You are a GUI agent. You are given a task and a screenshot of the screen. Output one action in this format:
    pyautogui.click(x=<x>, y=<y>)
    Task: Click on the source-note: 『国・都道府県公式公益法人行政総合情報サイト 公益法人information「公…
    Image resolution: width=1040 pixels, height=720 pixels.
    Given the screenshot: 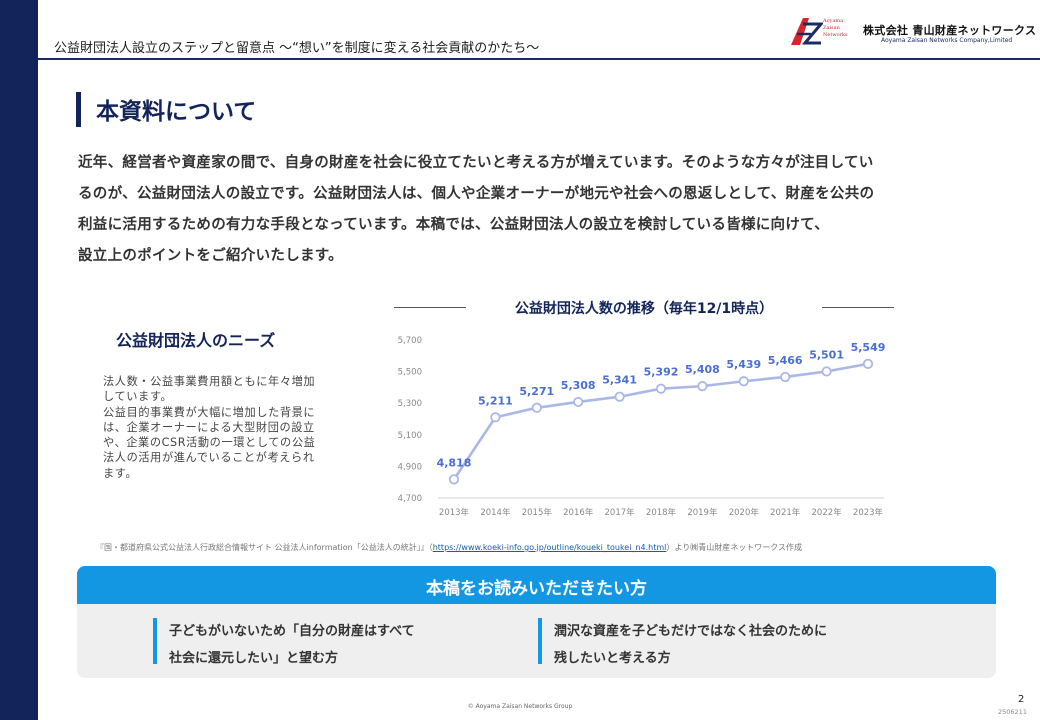 What is the action you would take?
    pyautogui.click(x=449, y=547)
    